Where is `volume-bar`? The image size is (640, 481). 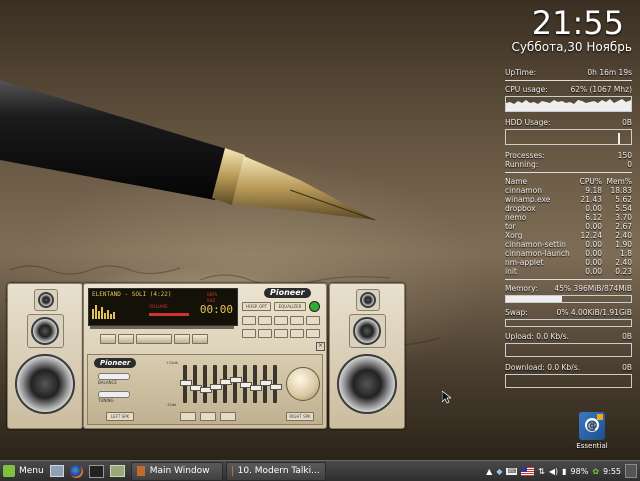
volume-bar is located at coordinates (169, 314).